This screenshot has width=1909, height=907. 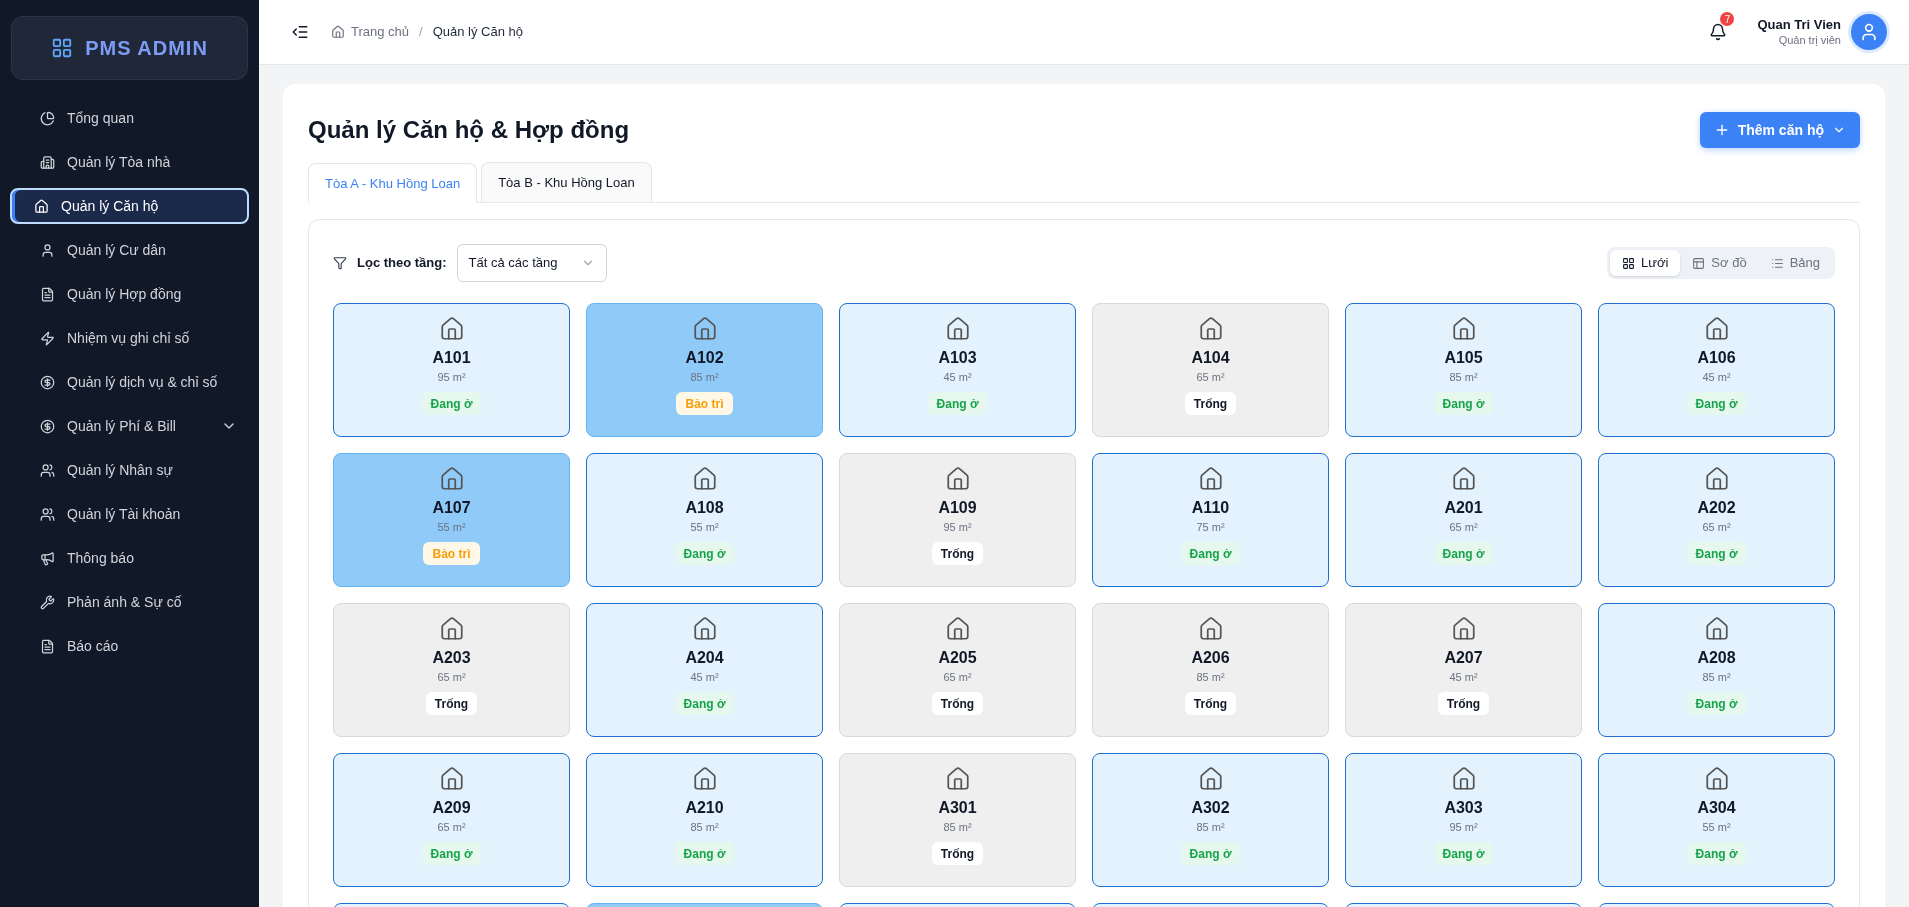 What do you see at coordinates (402, 263) in the screenshot?
I see `filter-label: Lọc theo tầng:` at bounding box center [402, 263].